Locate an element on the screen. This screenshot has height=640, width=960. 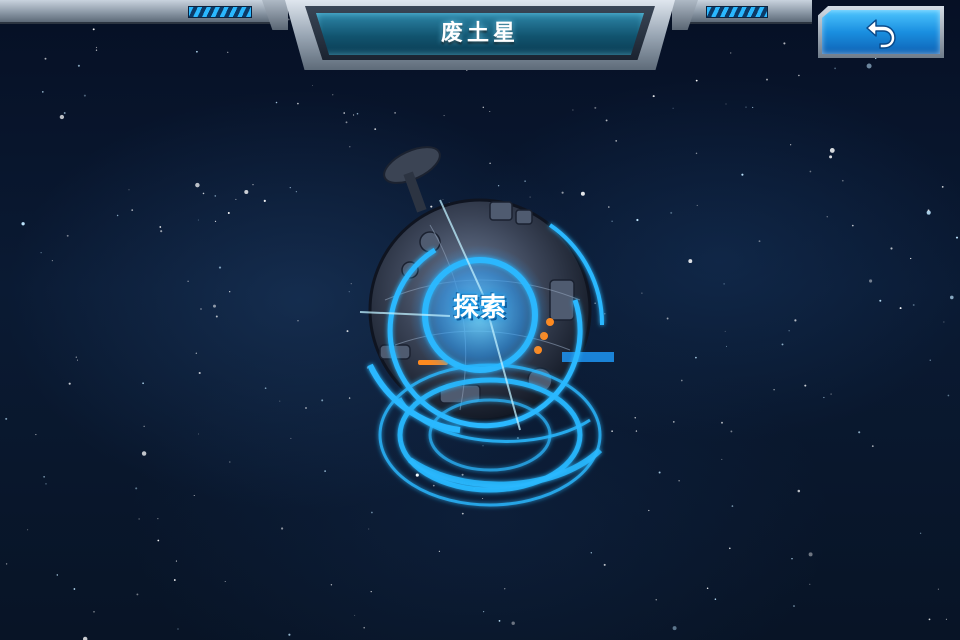
satellite-dish is located at coordinates (412, 179).